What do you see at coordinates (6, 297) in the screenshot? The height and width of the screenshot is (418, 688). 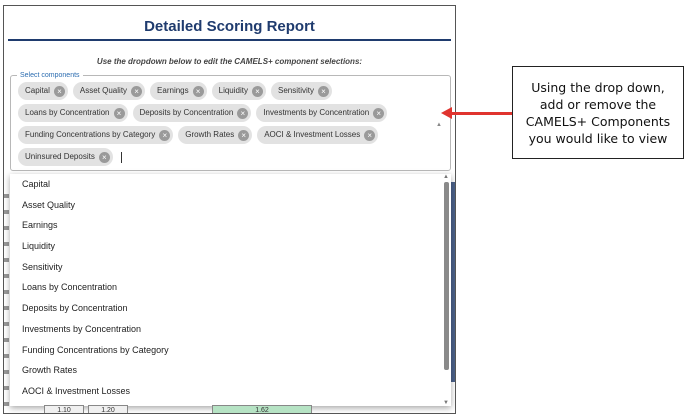 I see `background-table-edge` at bounding box center [6, 297].